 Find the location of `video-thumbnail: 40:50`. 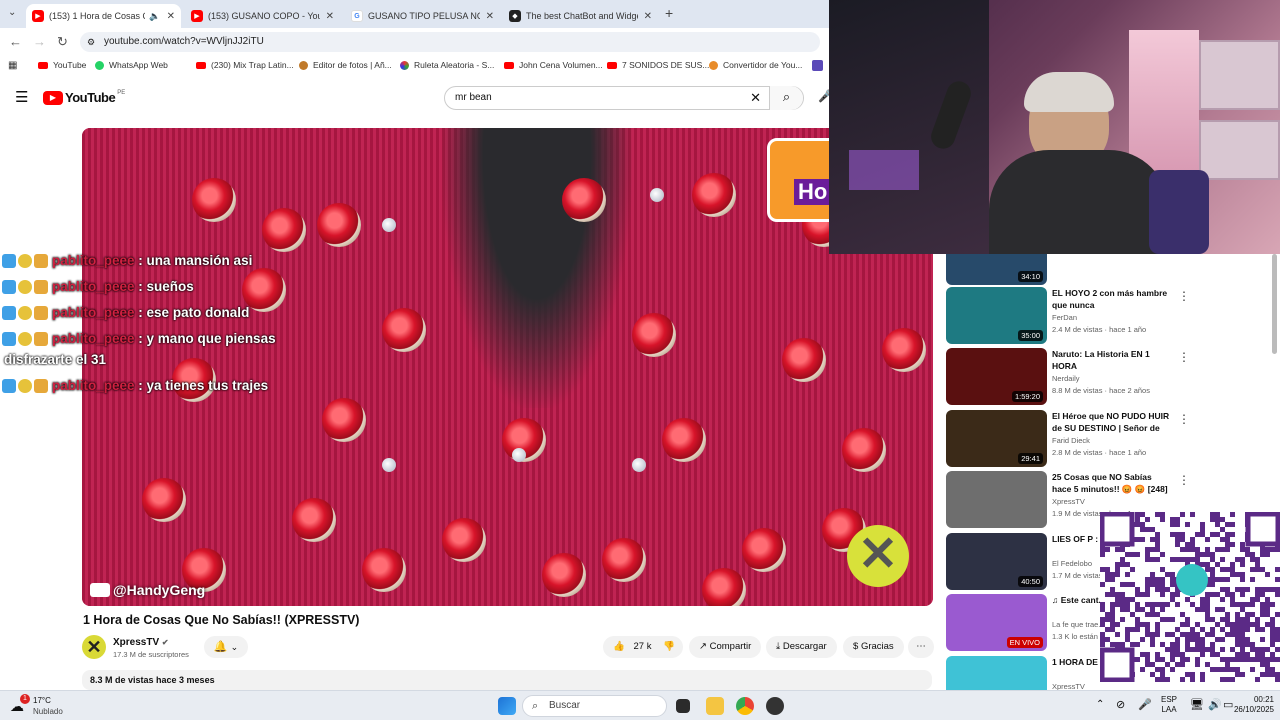

video-thumbnail: 40:50 is located at coordinates (996, 561).